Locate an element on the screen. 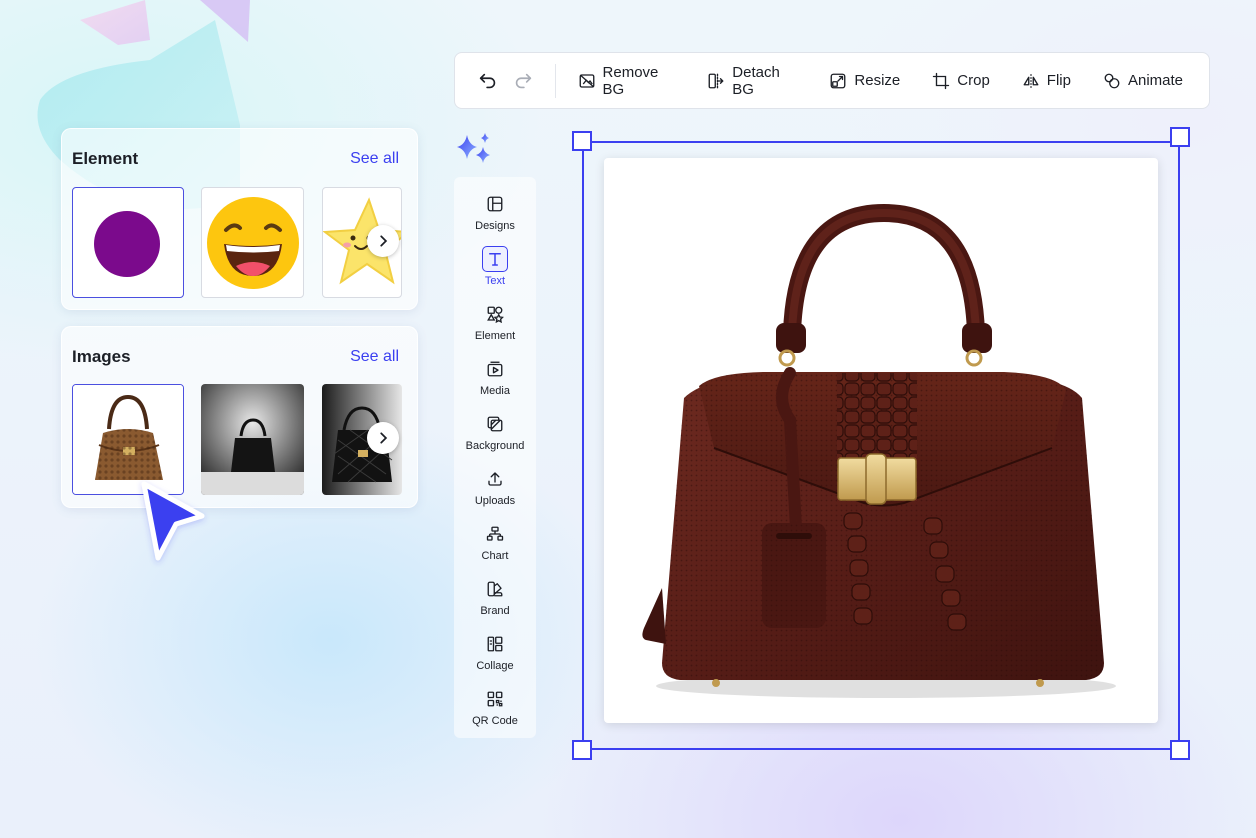 This screenshot has width=1256, height=838. designs-icon is located at coordinates (495, 204).